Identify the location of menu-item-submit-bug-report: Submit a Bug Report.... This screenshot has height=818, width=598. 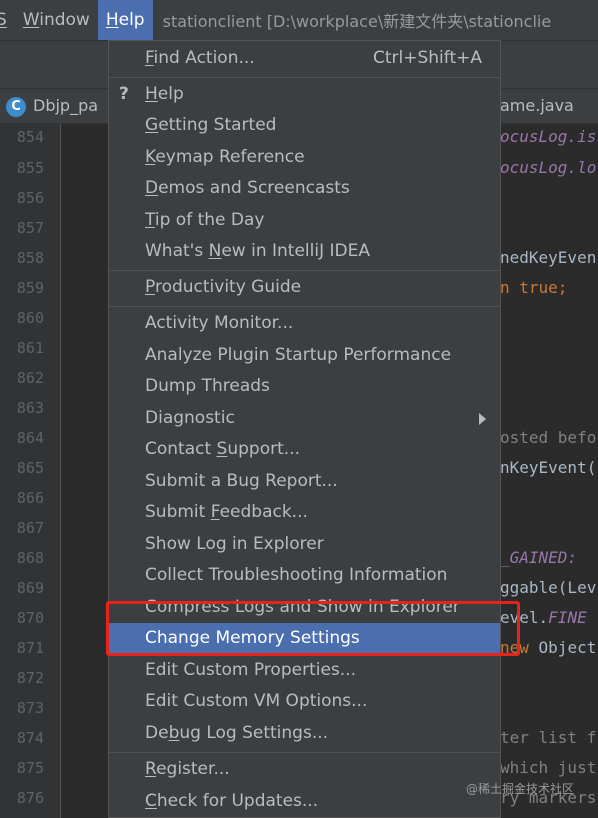
(304, 481).